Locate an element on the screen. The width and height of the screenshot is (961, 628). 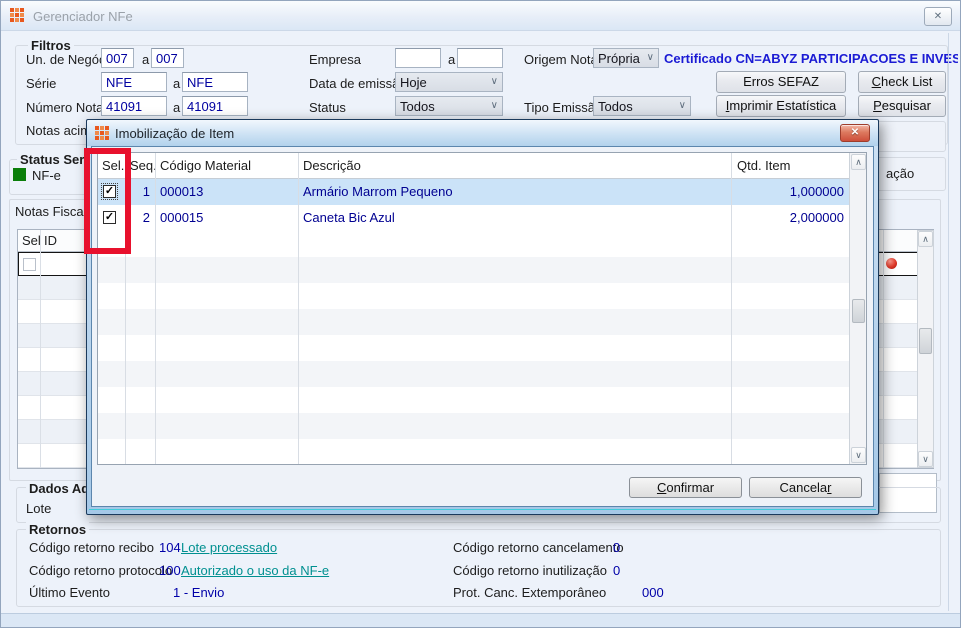
right-partial-label: ação is located at coordinates (900, 173).